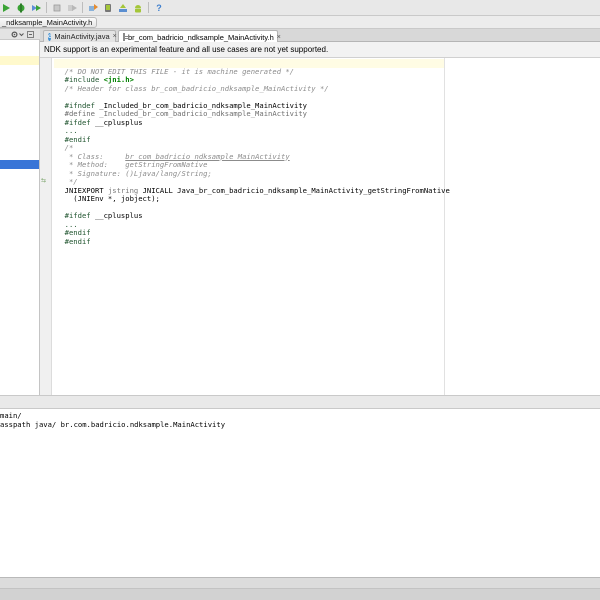  What do you see at coordinates (125, 37) in the screenshot?
I see `header-file-icon` at bounding box center [125, 37].